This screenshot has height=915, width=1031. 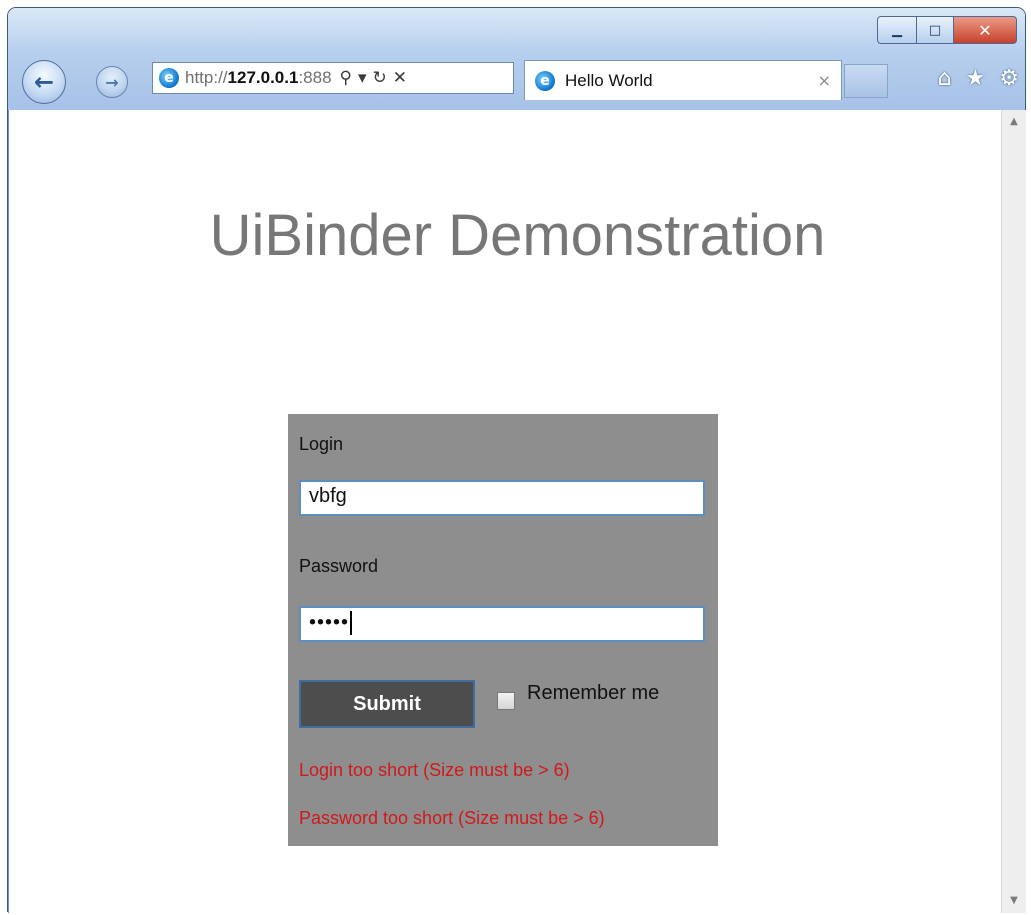 I want to click on password-input: •••••, so click(x=502, y=624).